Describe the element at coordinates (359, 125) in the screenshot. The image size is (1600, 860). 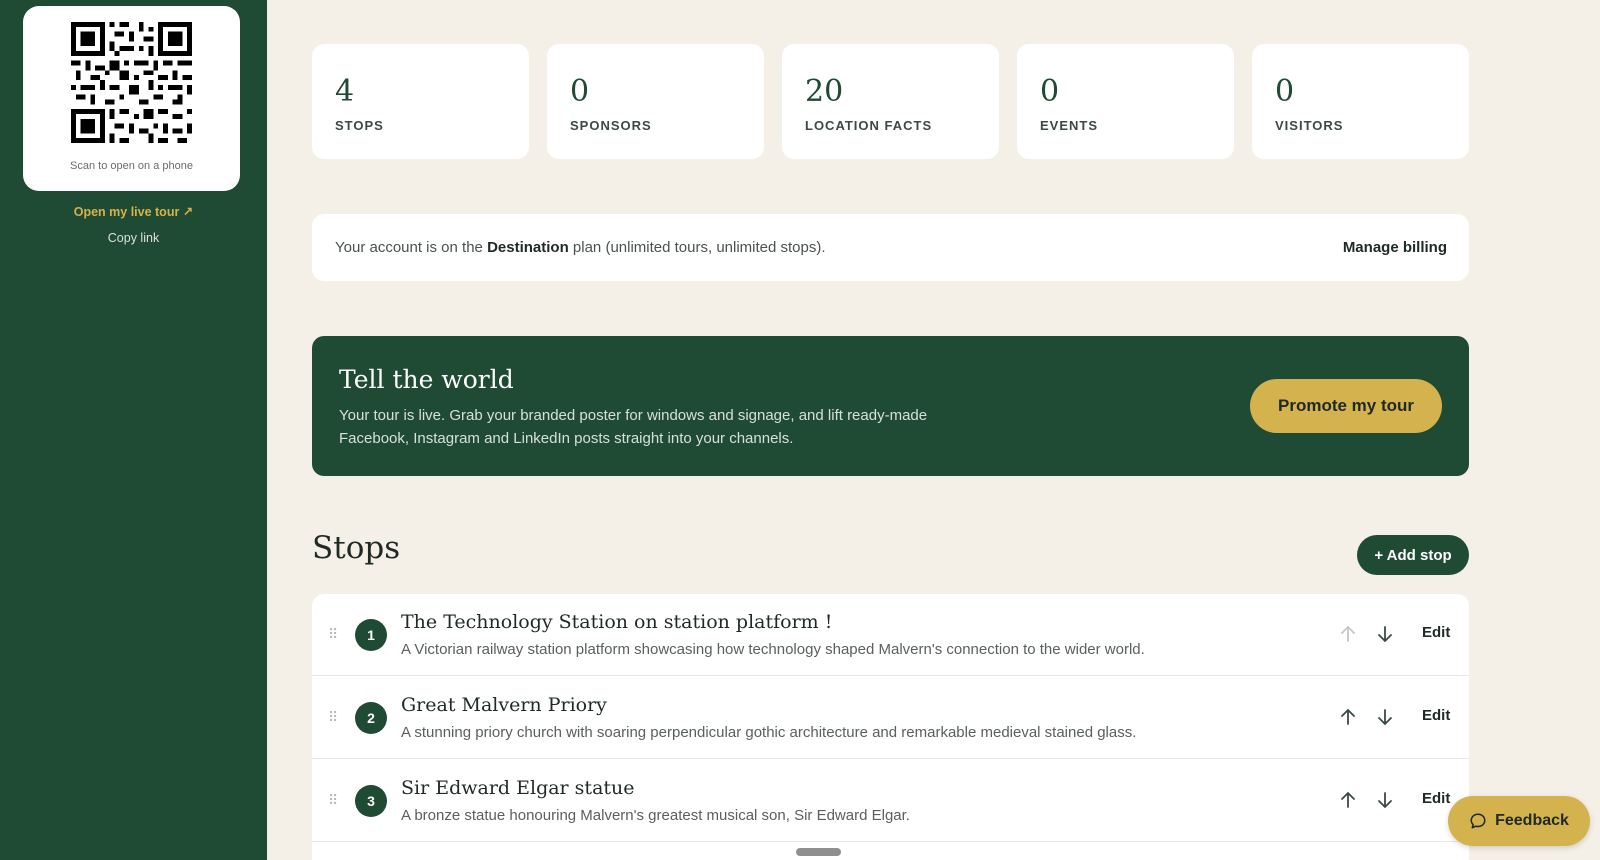
I see `stat-label: STOPS` at that location.